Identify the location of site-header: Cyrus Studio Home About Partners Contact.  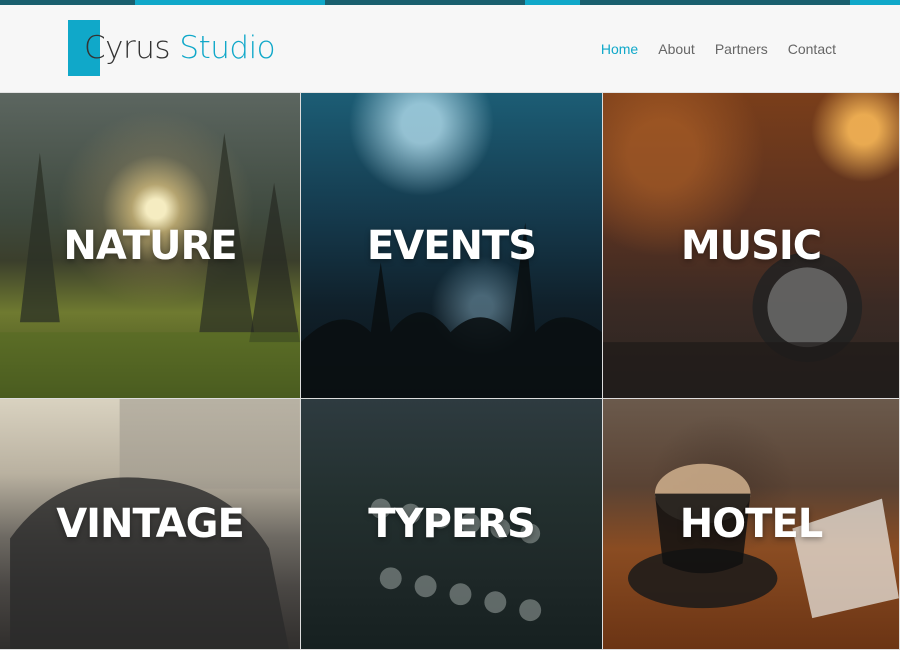
(450, 49).